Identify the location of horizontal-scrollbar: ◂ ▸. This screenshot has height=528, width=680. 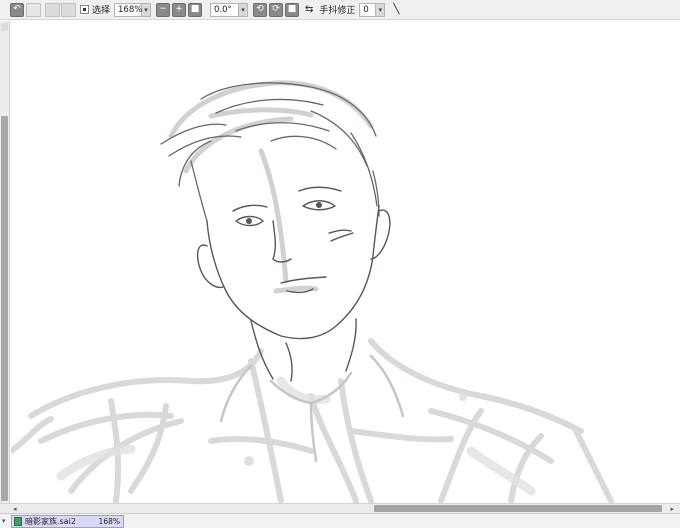
(340, 508).